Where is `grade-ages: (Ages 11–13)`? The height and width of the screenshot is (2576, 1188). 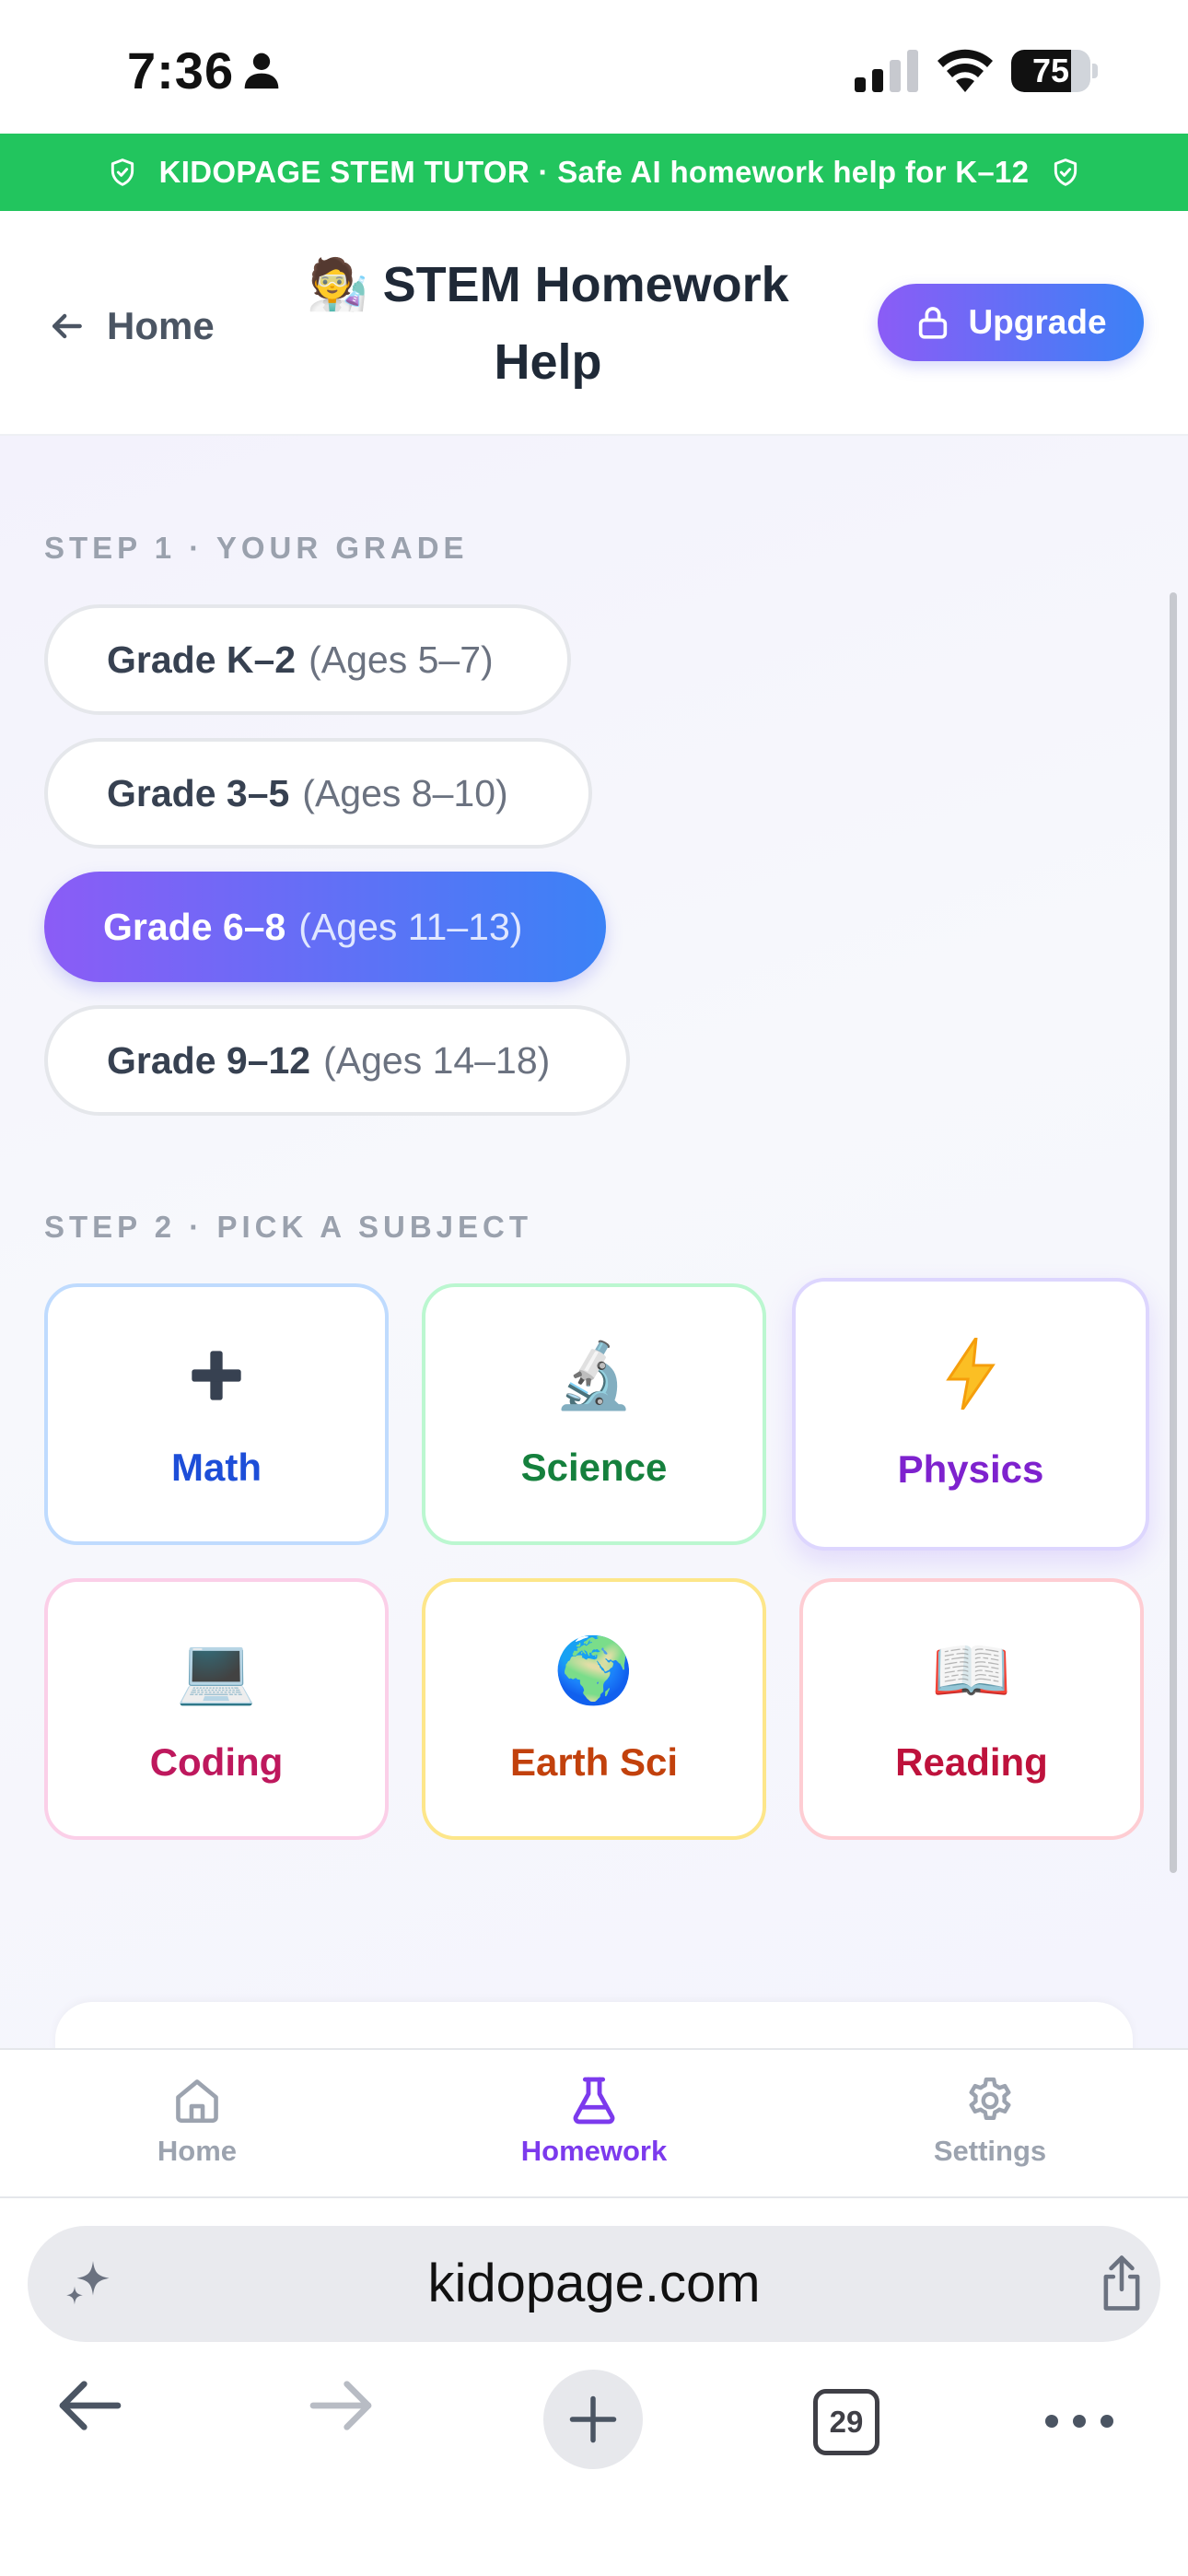 grade-ages: (Ages 11–13) is located at coordinates (410, 926).